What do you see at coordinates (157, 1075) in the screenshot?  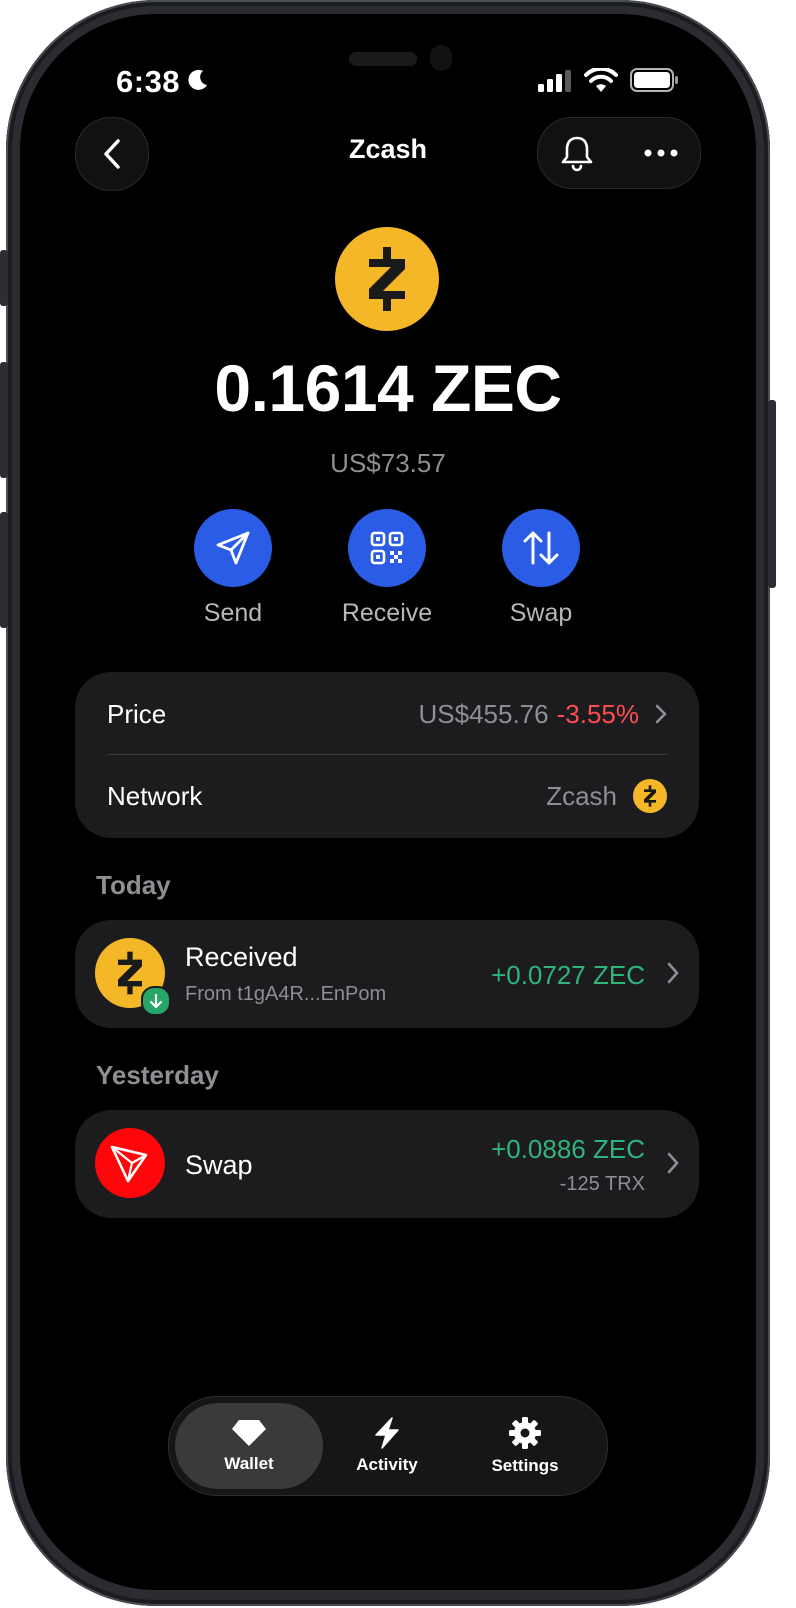 I see `section-title-yesterday: Yesterday` at bounding box center [157, 1075].